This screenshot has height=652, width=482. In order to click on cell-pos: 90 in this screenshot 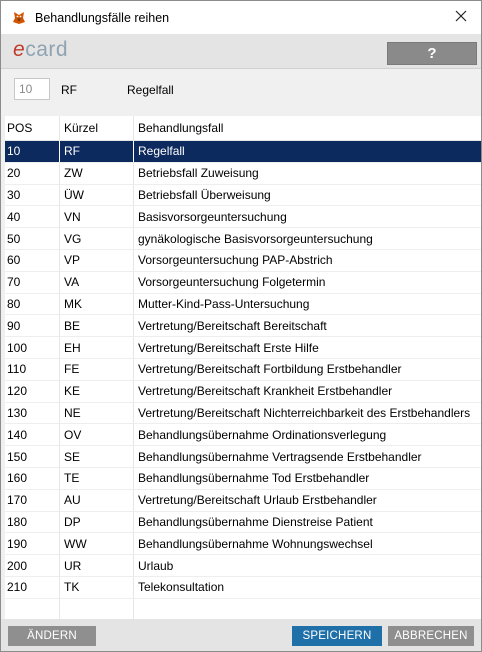, I will do `click(14, 325)`.